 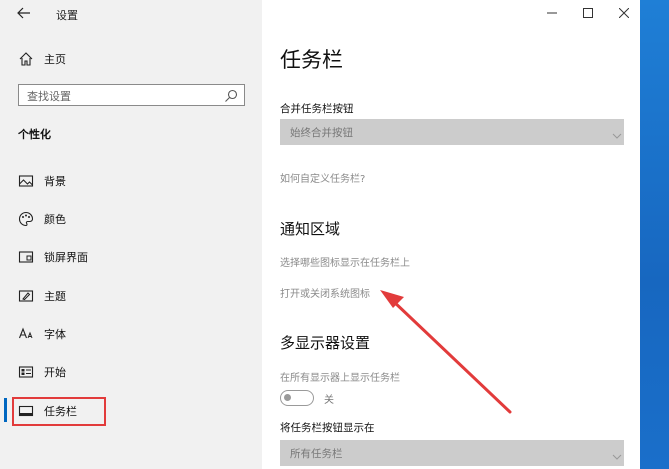 I want to click on title-bar: 设置, so click(x=131, y=15).